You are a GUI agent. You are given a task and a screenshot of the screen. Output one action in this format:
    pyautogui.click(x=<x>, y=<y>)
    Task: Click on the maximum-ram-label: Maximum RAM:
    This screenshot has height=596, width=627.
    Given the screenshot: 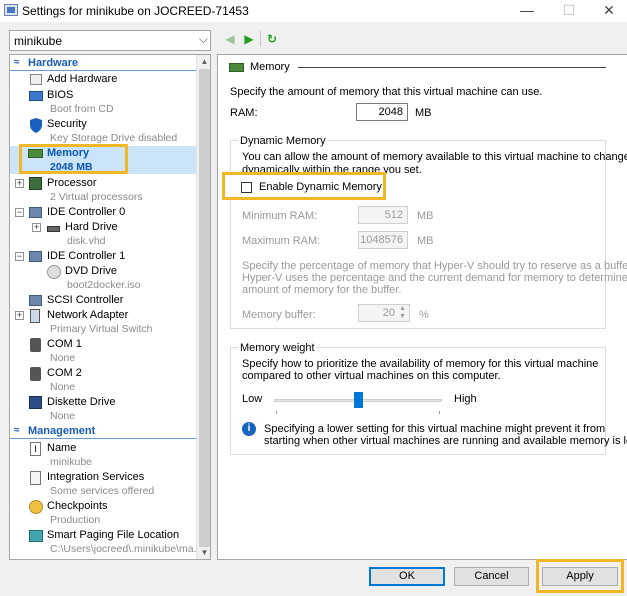 What is the action you would take?
    pyautogui.click(x=281, y=241)
    